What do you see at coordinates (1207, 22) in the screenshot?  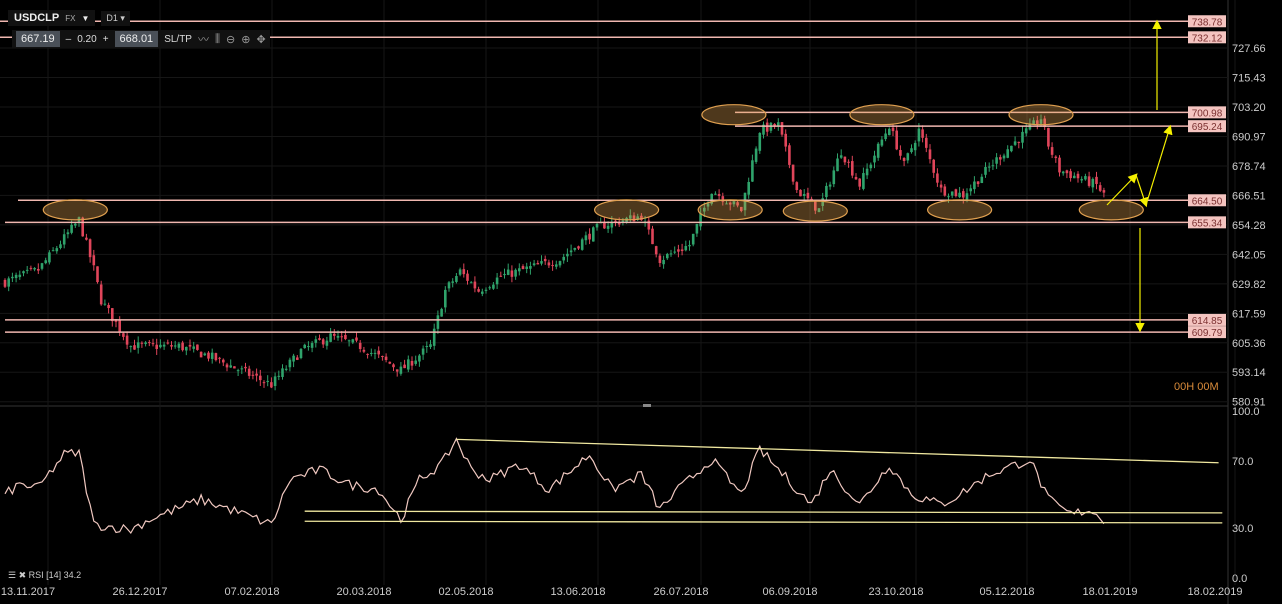 I see `price-level-label: 738.78` at bounding box center [1207, 22].